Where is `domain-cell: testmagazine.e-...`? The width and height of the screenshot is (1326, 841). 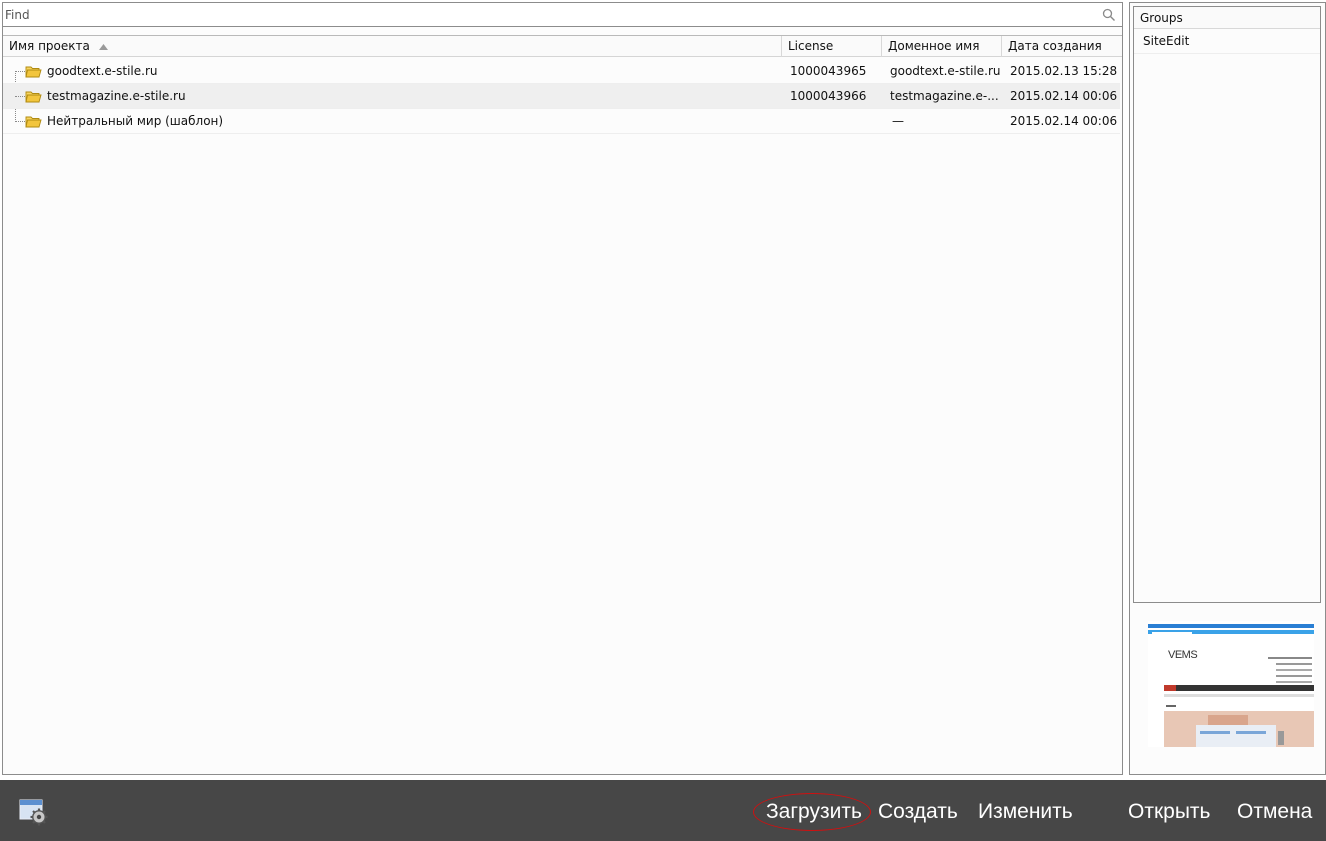 domain-cell: testmagazine.e-... is located at coordinates (944, 96).